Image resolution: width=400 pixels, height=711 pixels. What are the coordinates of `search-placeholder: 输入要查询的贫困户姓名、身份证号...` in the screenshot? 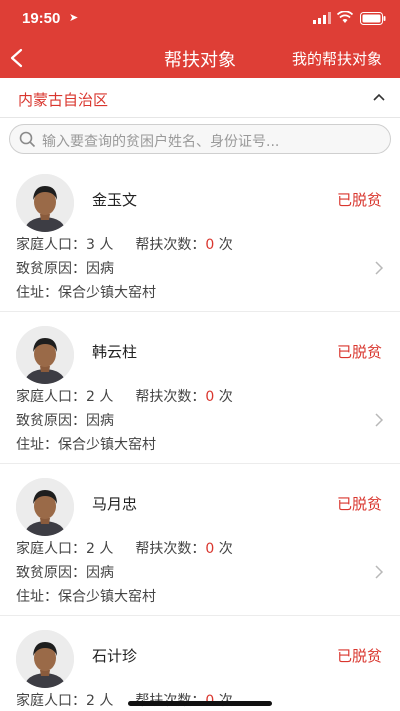 It's located at (161, 142).